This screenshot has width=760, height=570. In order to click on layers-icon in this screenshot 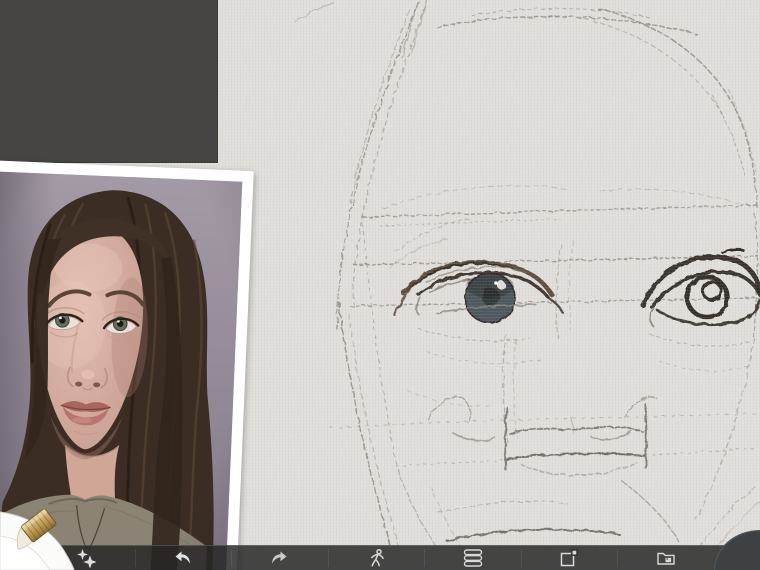, I will do `click(472, 558)`.